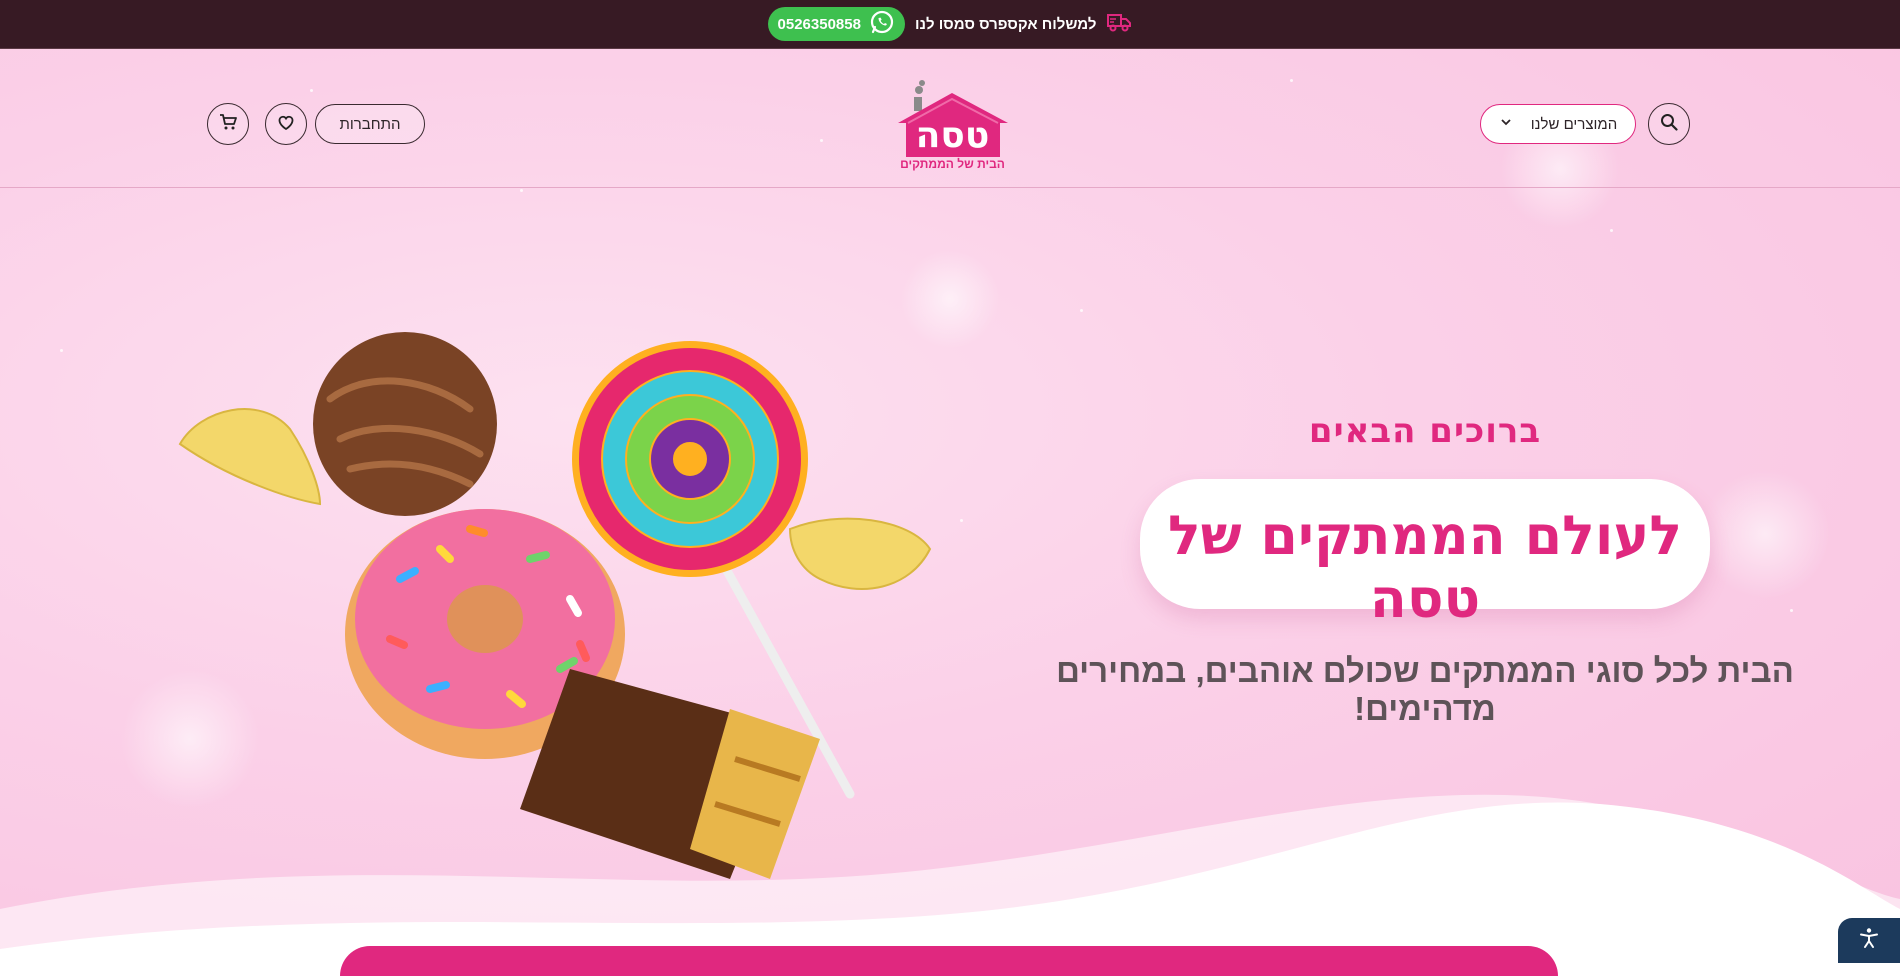 The image size is (1900, 976). I want to click on our-products-dropdown: המוצרים שלנו, so click(1558, 124).